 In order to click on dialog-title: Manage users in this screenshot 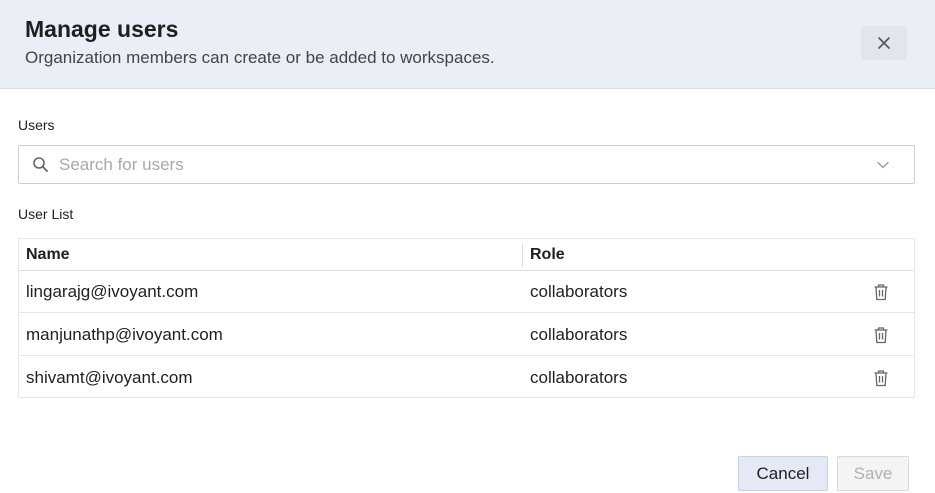, I will do `click(102, 29)`.